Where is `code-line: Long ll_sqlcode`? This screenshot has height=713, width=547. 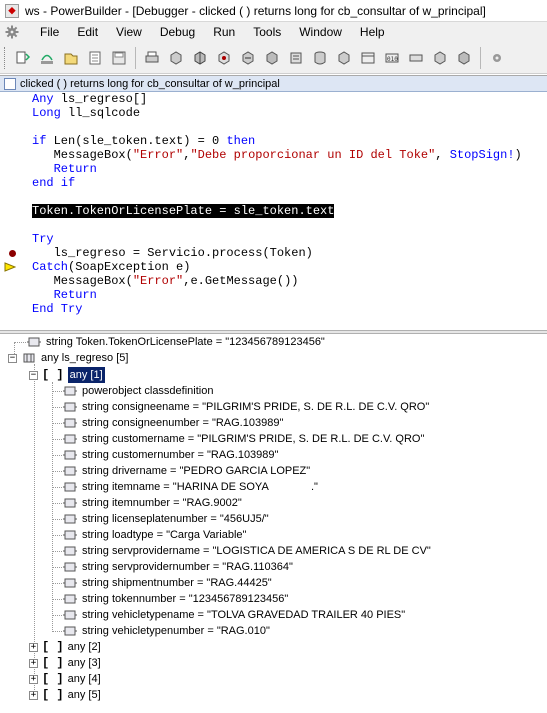
code-line: Long ll_sqlcode is located at coordinates (273, 113).